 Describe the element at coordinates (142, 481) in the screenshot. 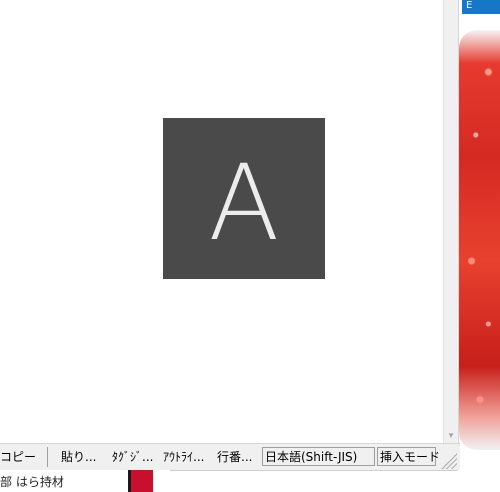

I see `red-block` at that location.